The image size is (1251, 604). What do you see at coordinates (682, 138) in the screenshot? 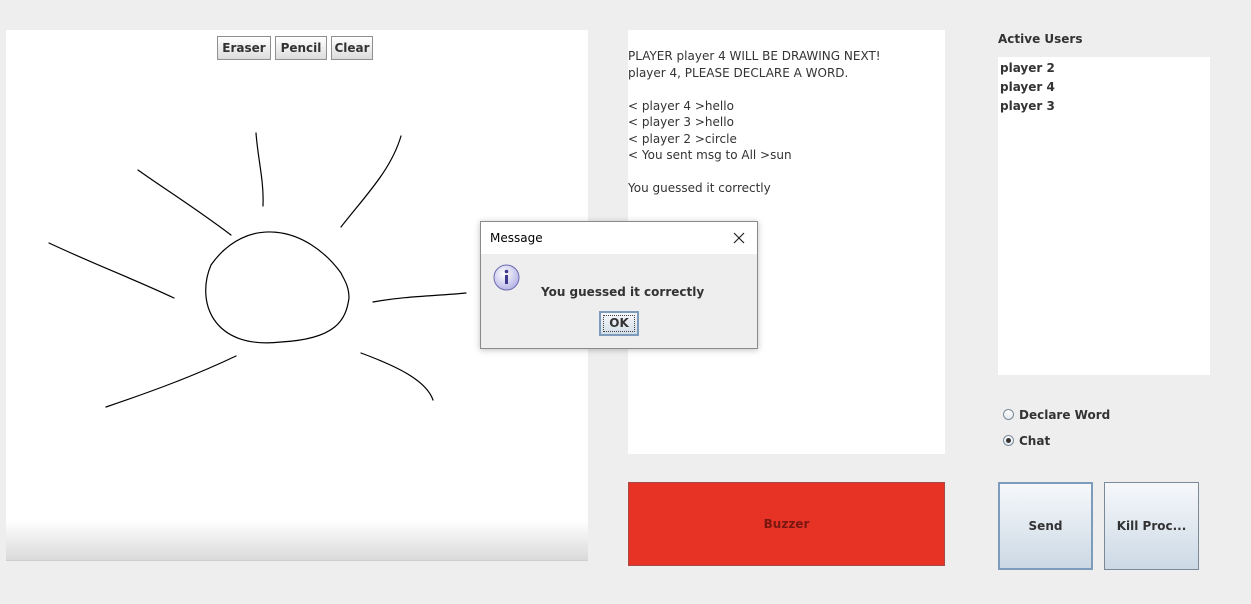
I see `chat-line: < player 2 >circle` at bounding box center [682, 138].